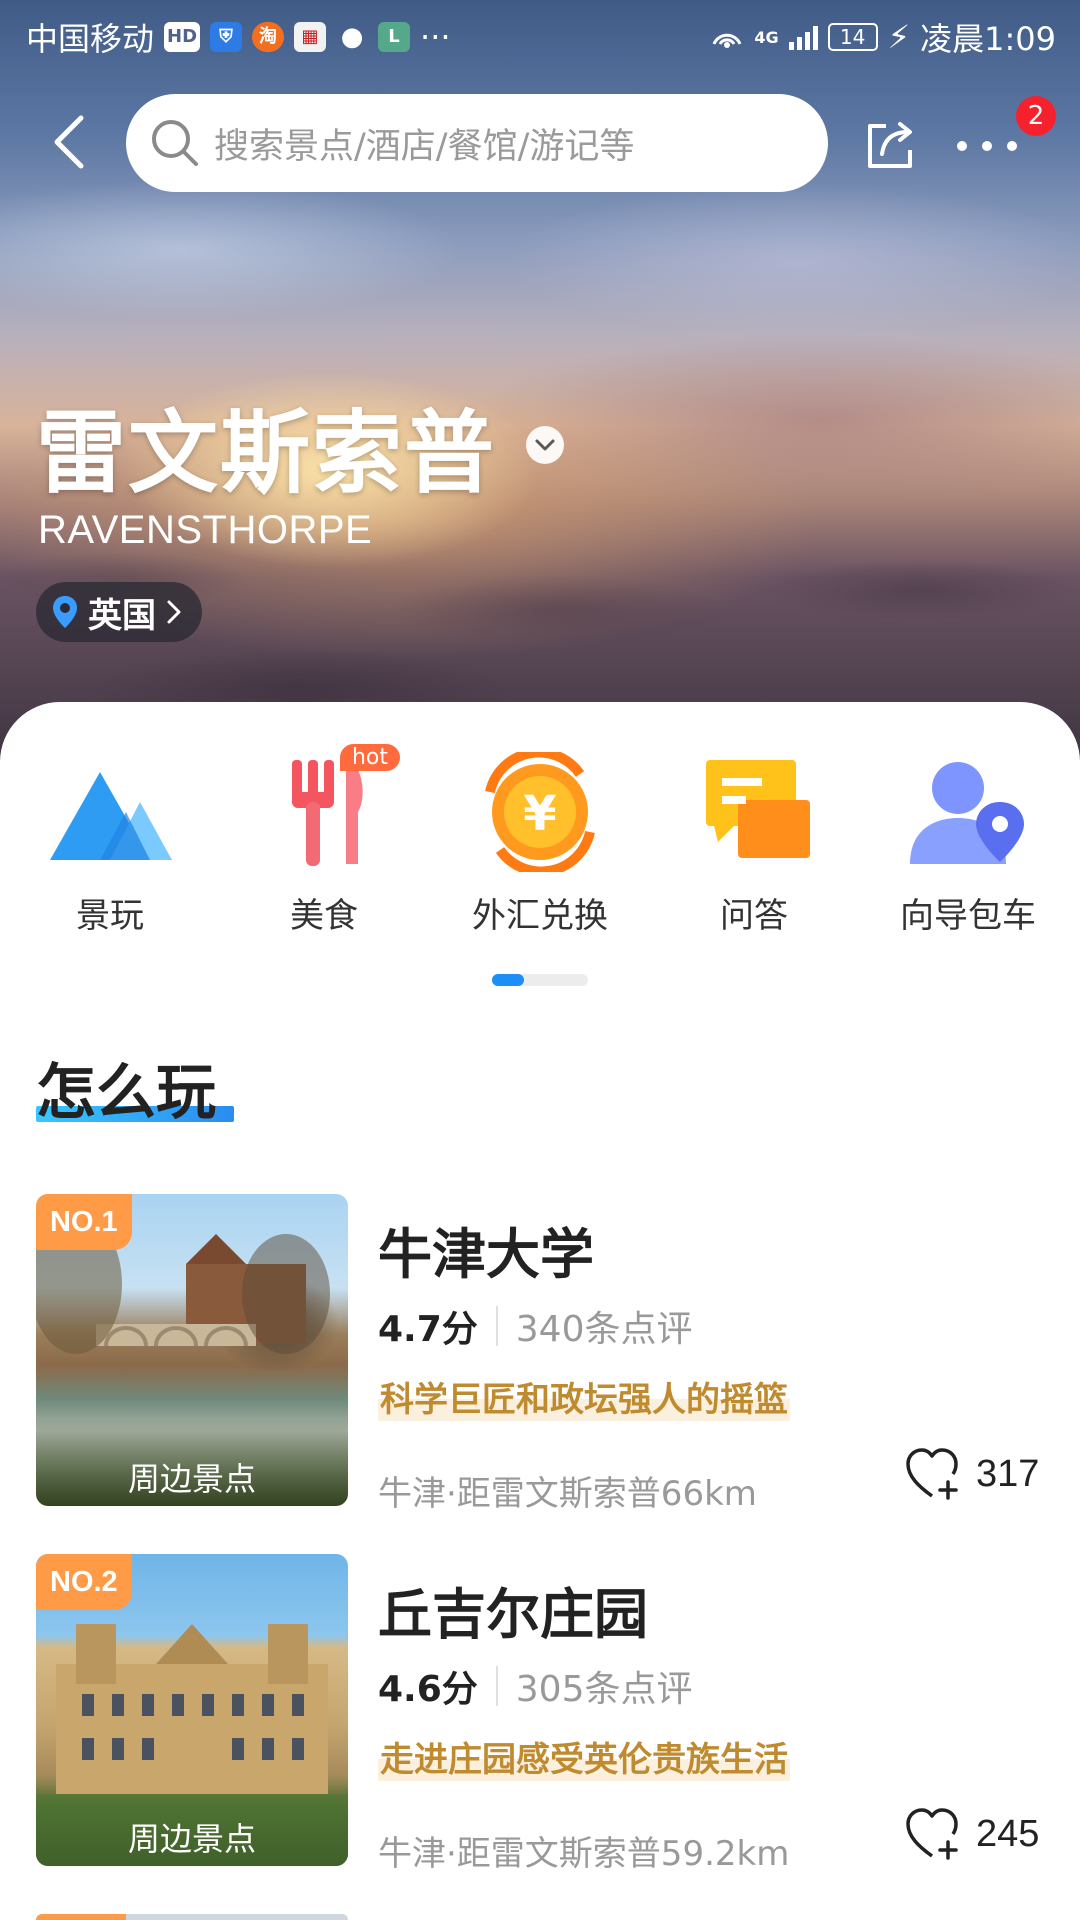 This screenshot has height=1920, width=1080. I want to click on rank-badge: NO.2, so click(84, 1582).